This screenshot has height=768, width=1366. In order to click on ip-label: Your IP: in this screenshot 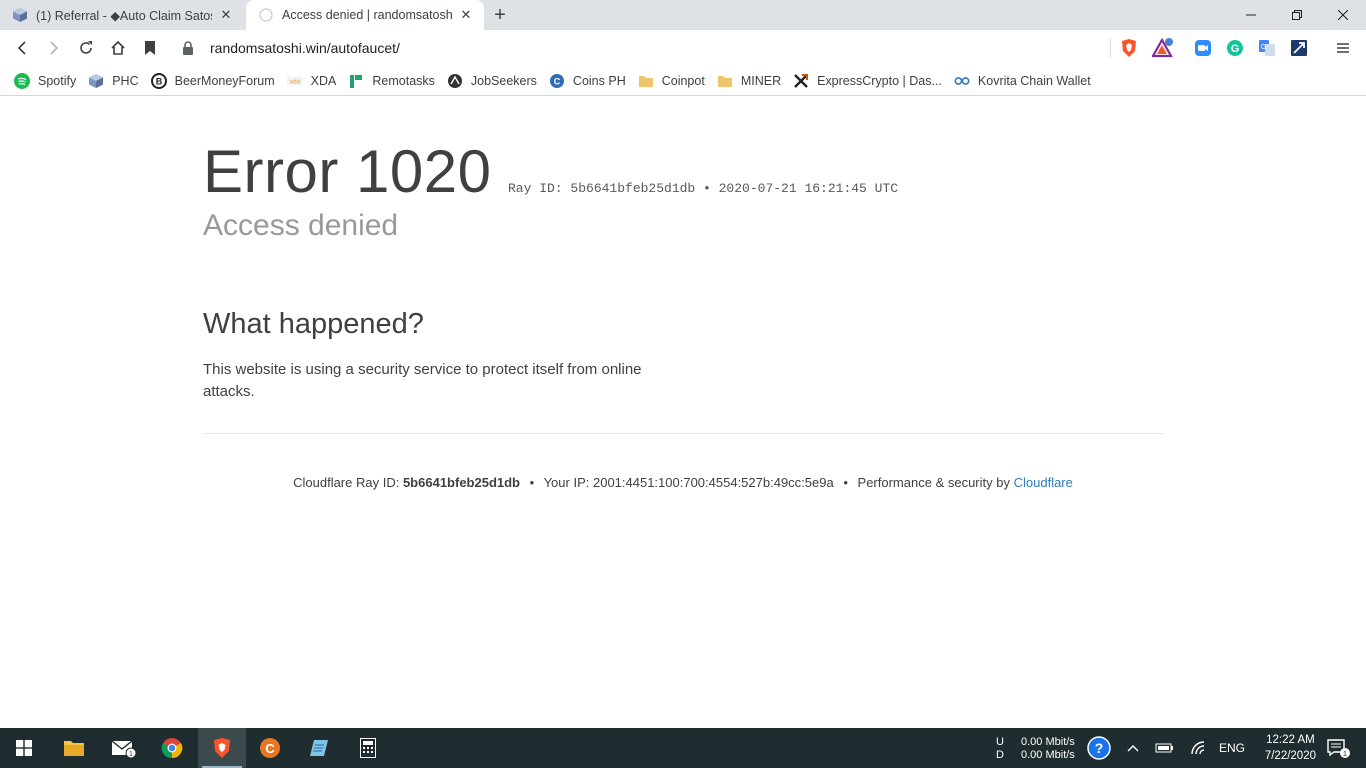, I will do `click(566, 482)`.